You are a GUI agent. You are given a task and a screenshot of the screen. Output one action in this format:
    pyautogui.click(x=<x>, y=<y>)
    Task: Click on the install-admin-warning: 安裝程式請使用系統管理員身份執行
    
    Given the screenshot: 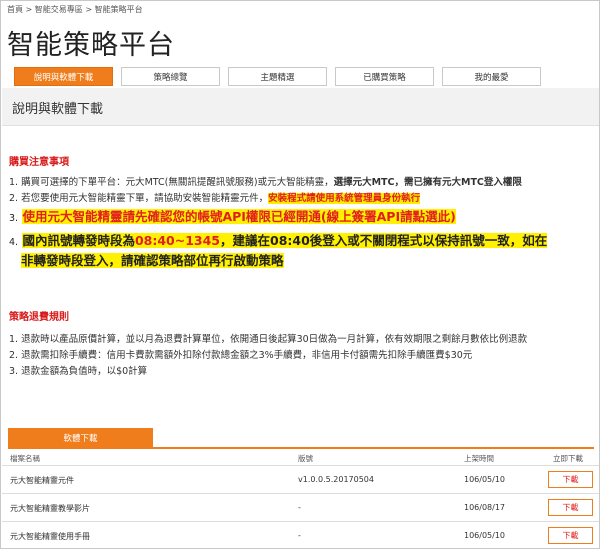 What is the action you would take?
    pyautogui.click(x=344, y=198)
    